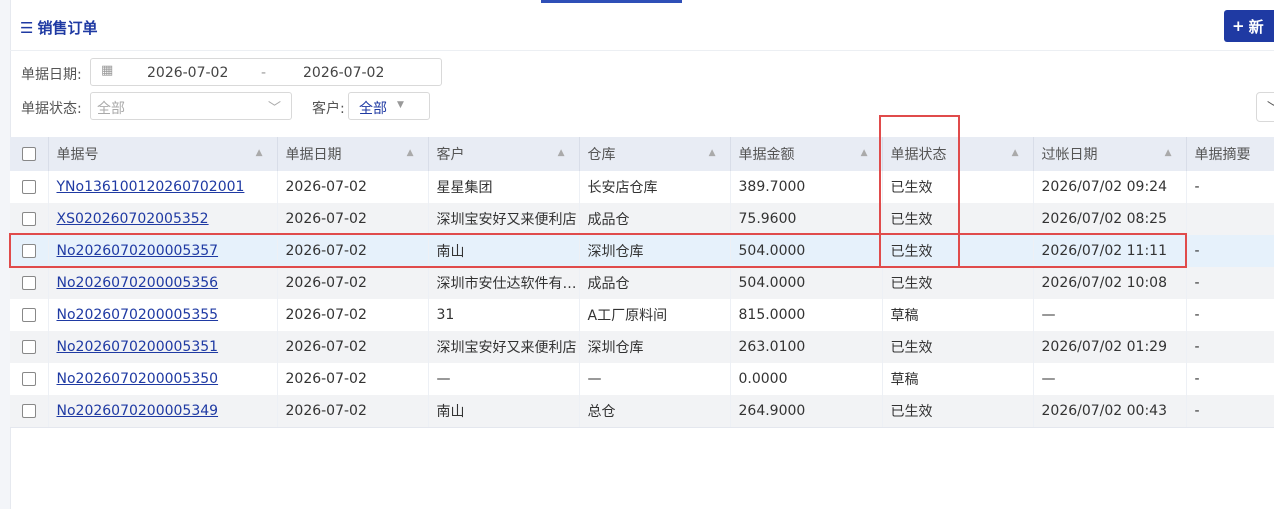 This screenshot has height=509, width=1274. Describe the element at coordinates (1230, 154) in the screenshot. I see `column-header: 单据摘要` at that location.